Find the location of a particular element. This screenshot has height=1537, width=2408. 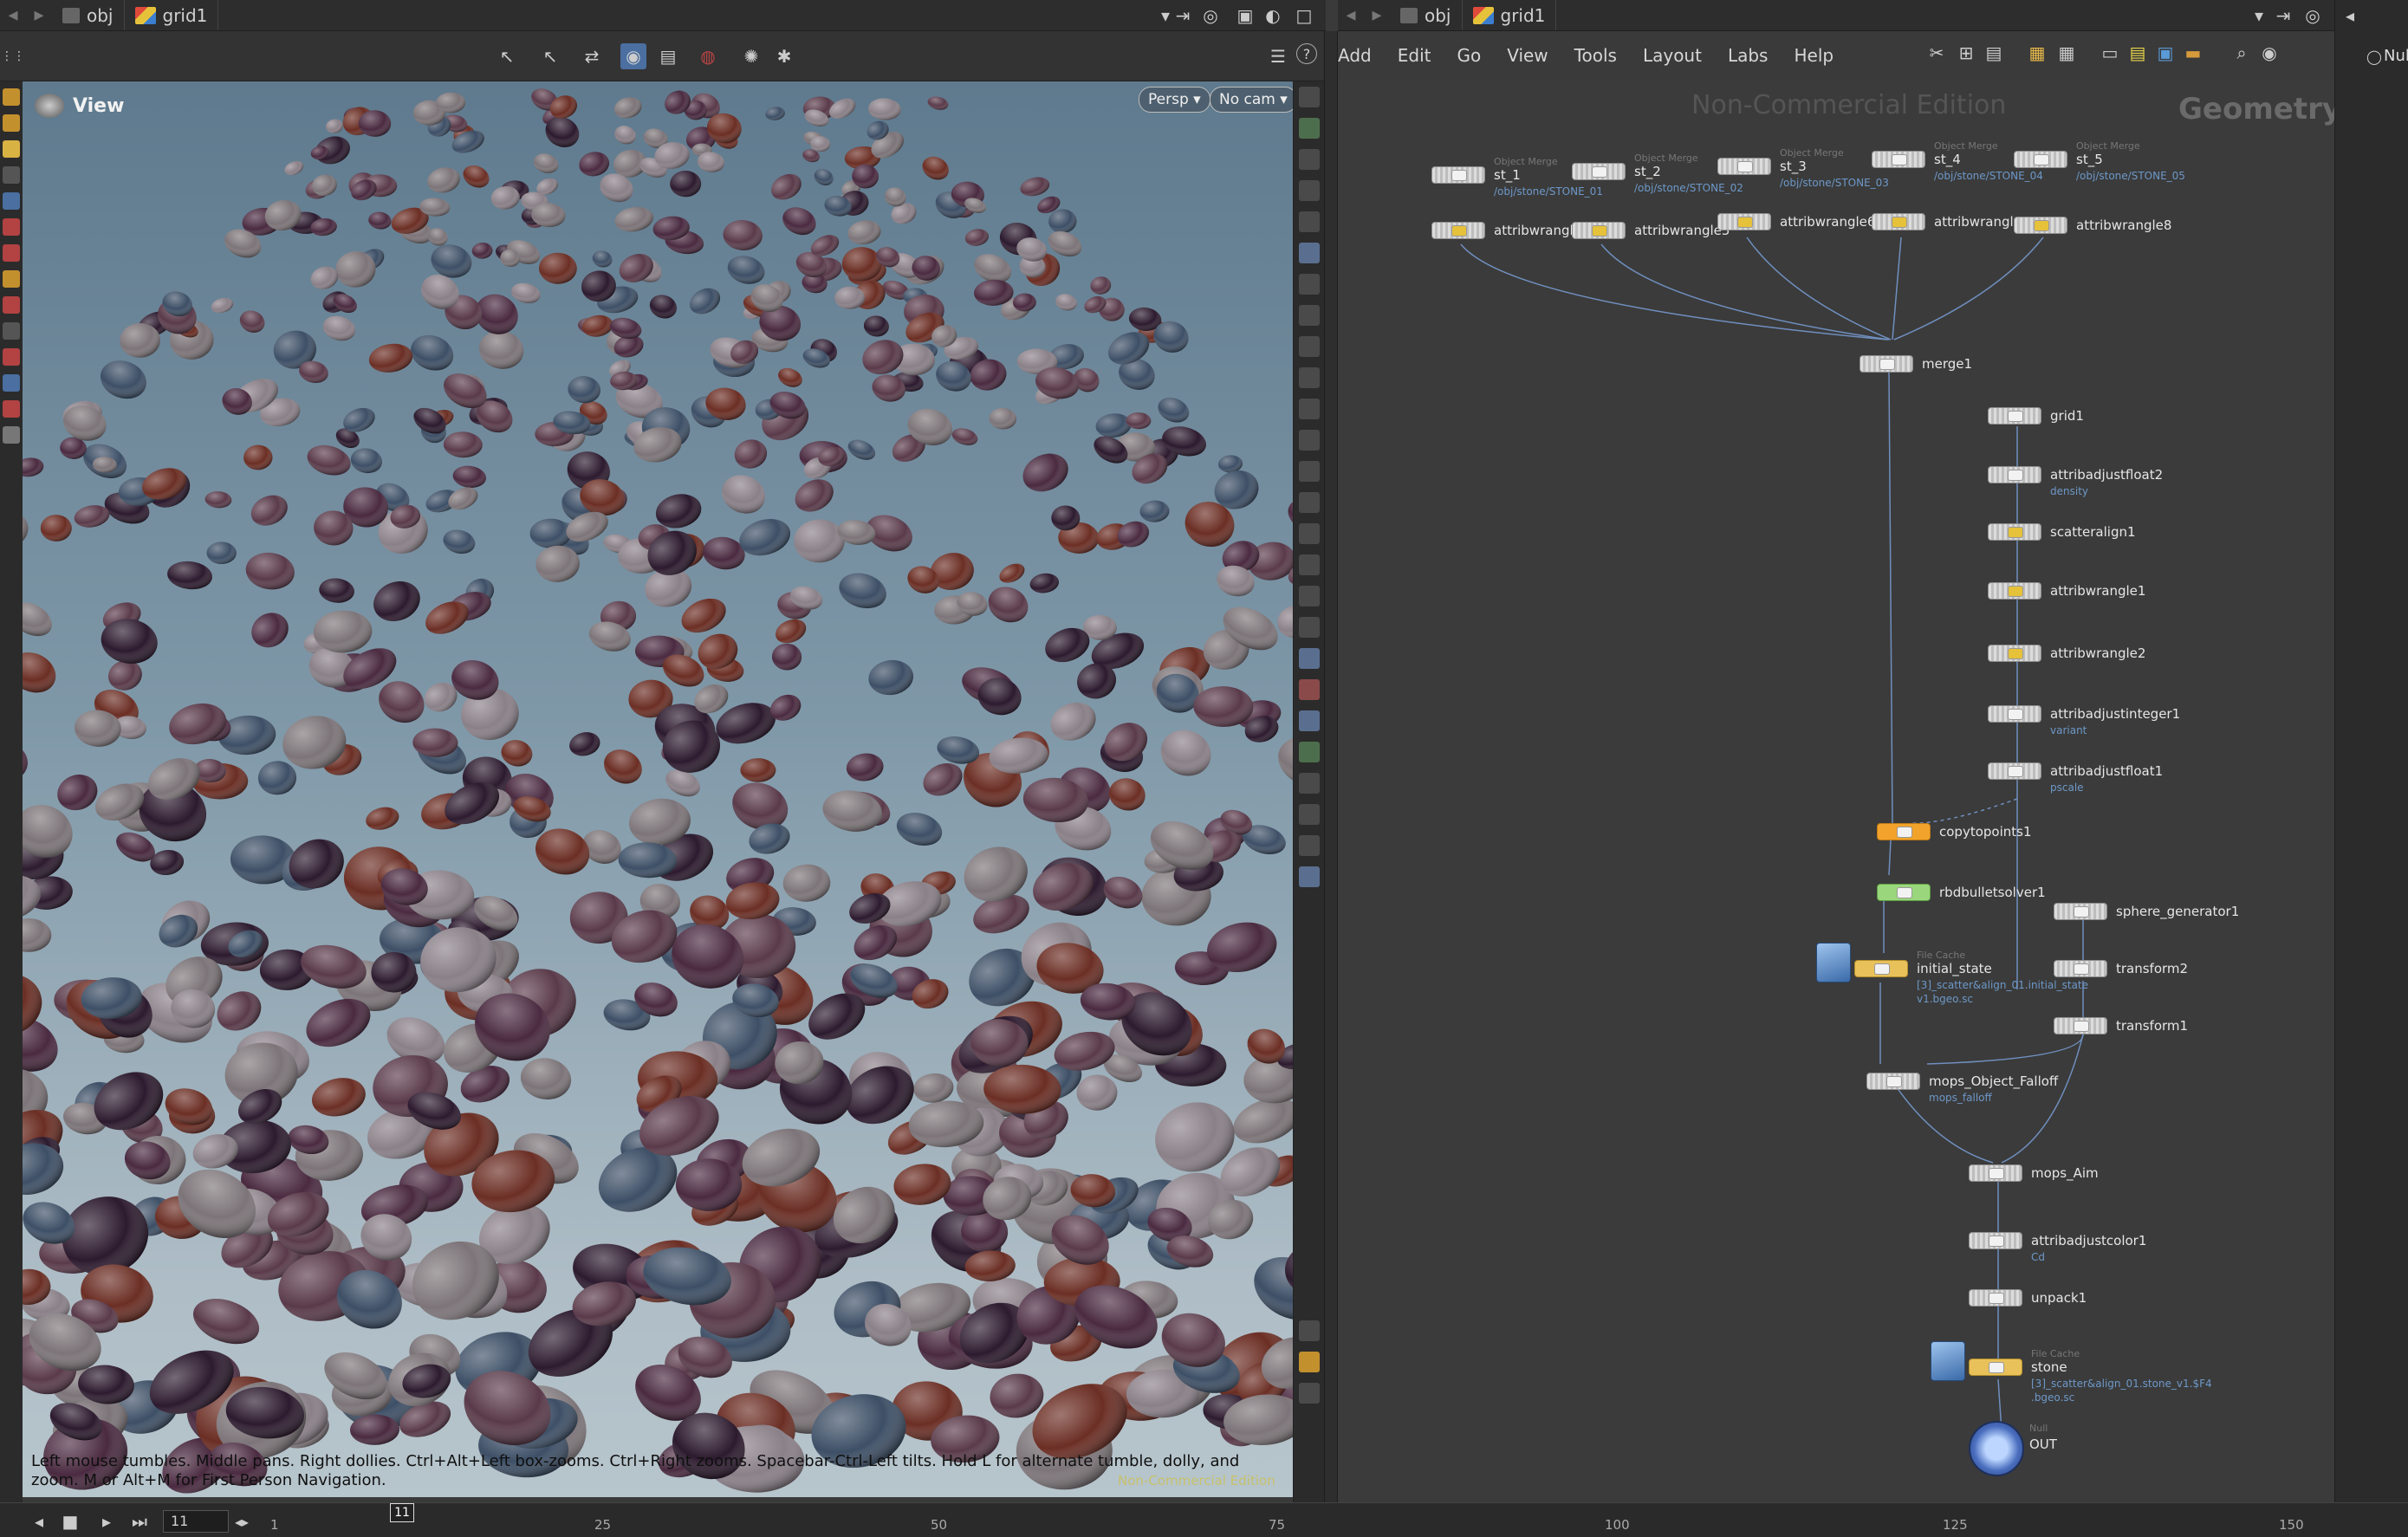

snap-icon: ◉ is located at coordinates (633, 56).